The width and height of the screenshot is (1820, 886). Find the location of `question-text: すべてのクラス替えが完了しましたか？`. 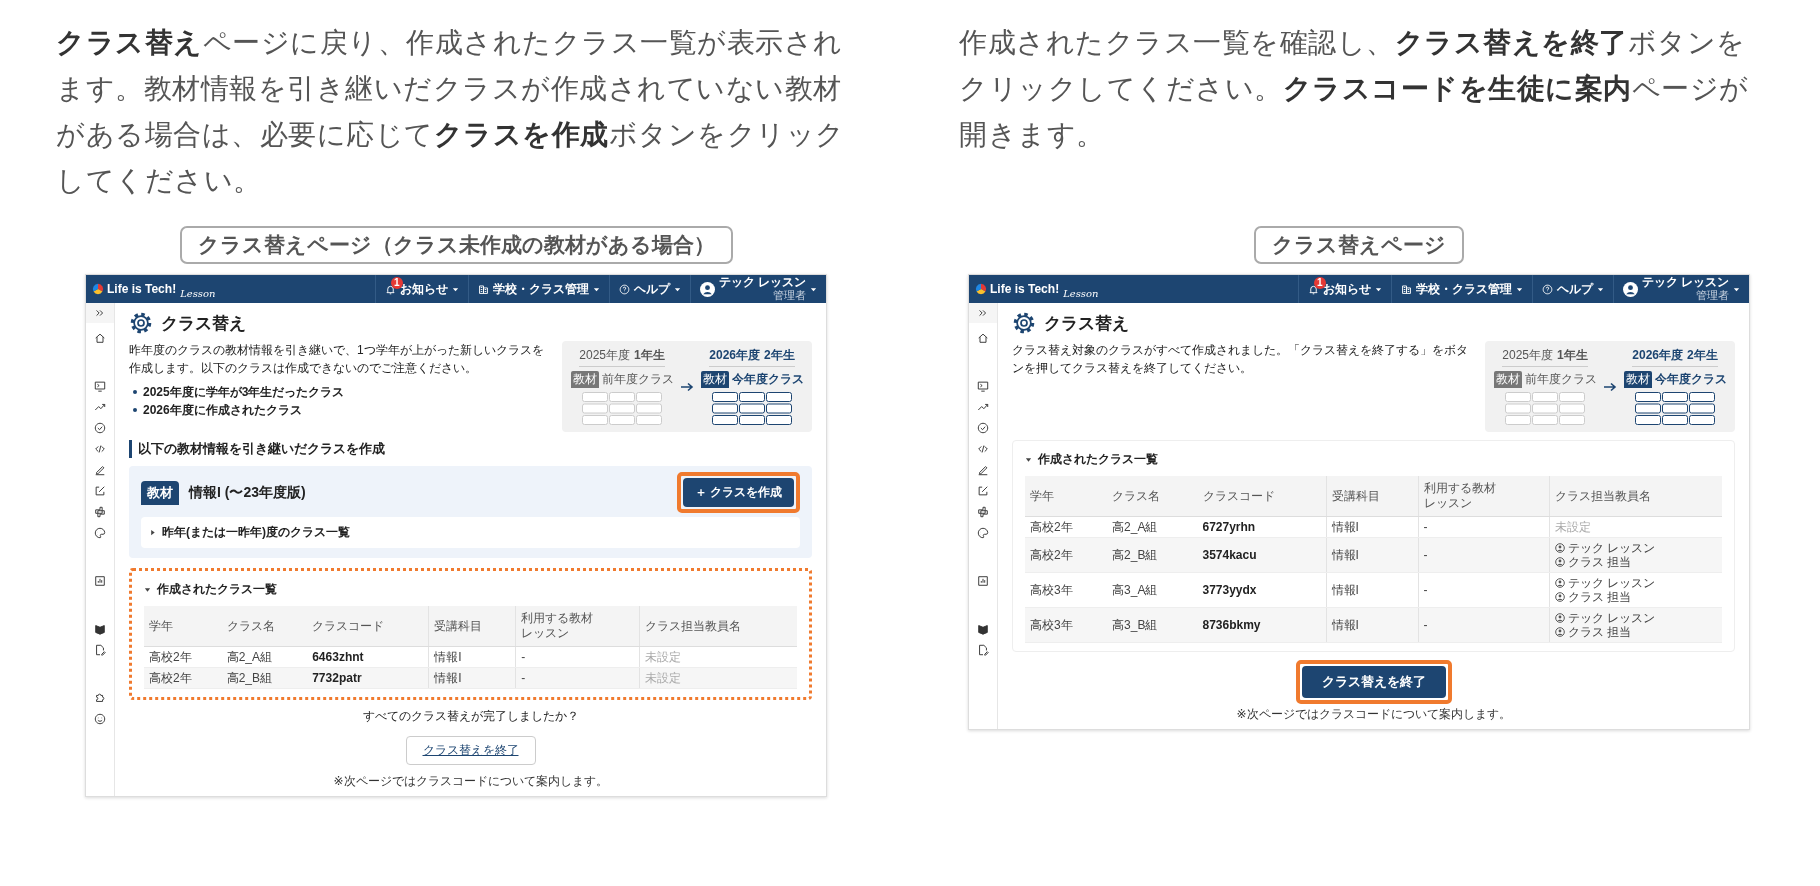

question-text: すべてのクラス替えが完了しましたか？ is located at coordinates (470, 716).